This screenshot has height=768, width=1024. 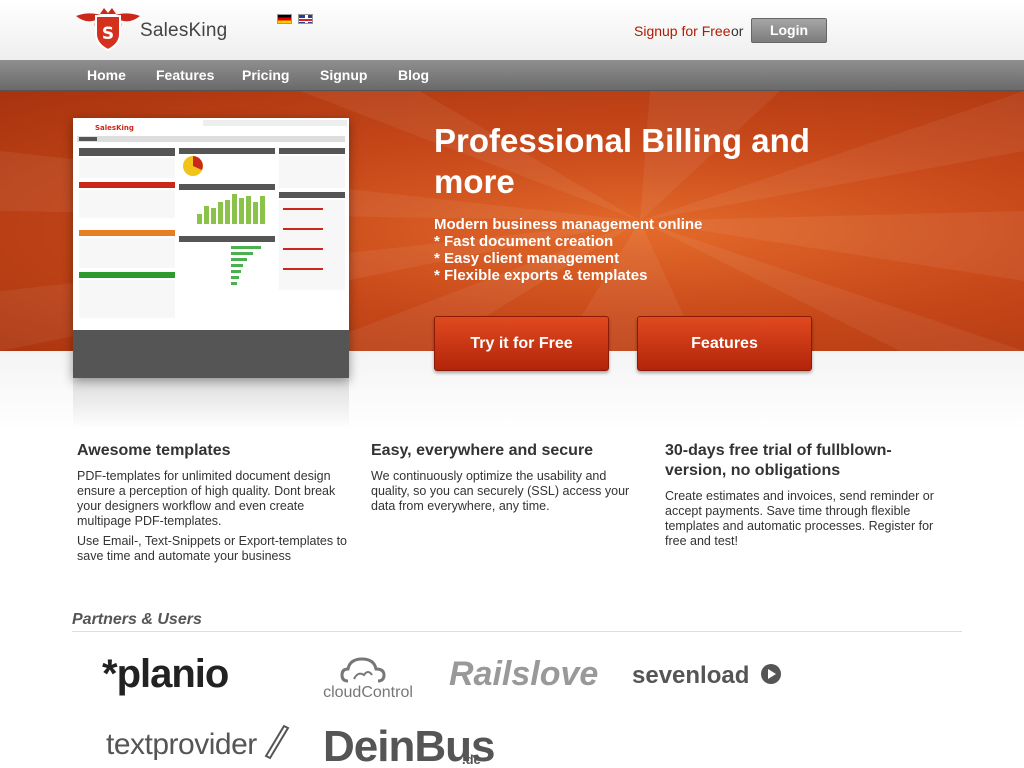 What do you see at coordinates (137, 619) in the screenshot?
I see `partners-title: Partners & Users` at bounding box center [137, 619].